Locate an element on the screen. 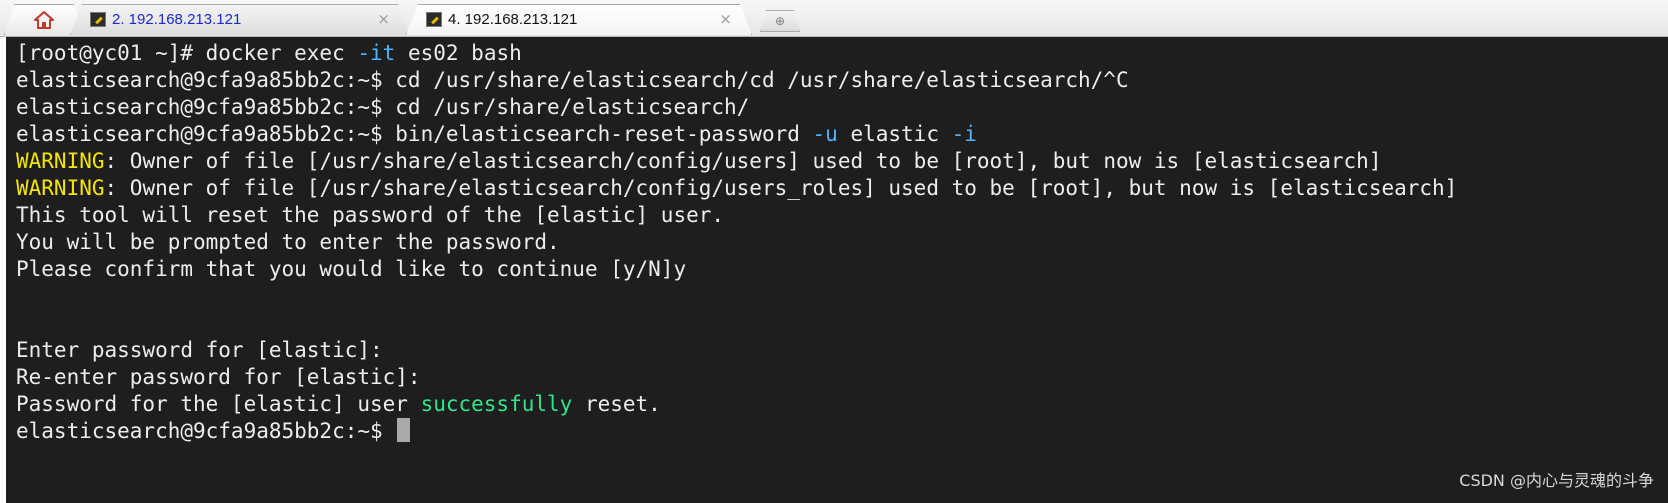 This screenshot has width=1668, height=503. option-flag: -i is located at coordinates (964, 134).